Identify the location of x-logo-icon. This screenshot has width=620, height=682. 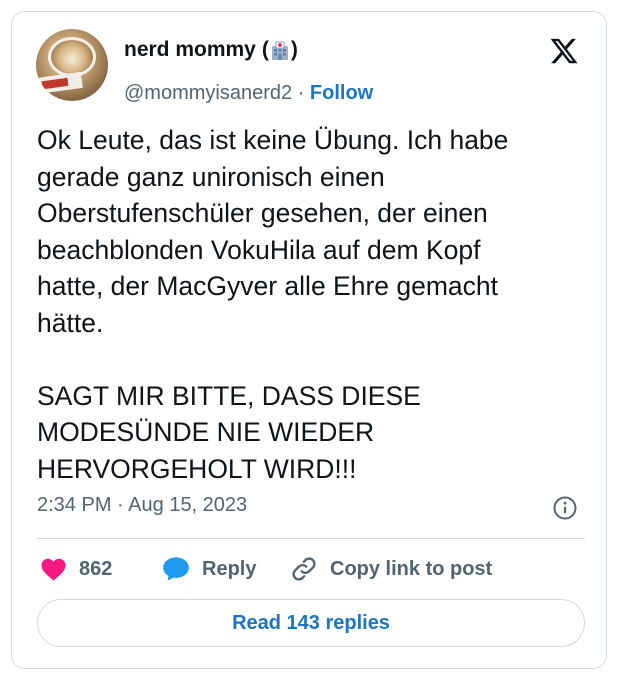
(564, 51).